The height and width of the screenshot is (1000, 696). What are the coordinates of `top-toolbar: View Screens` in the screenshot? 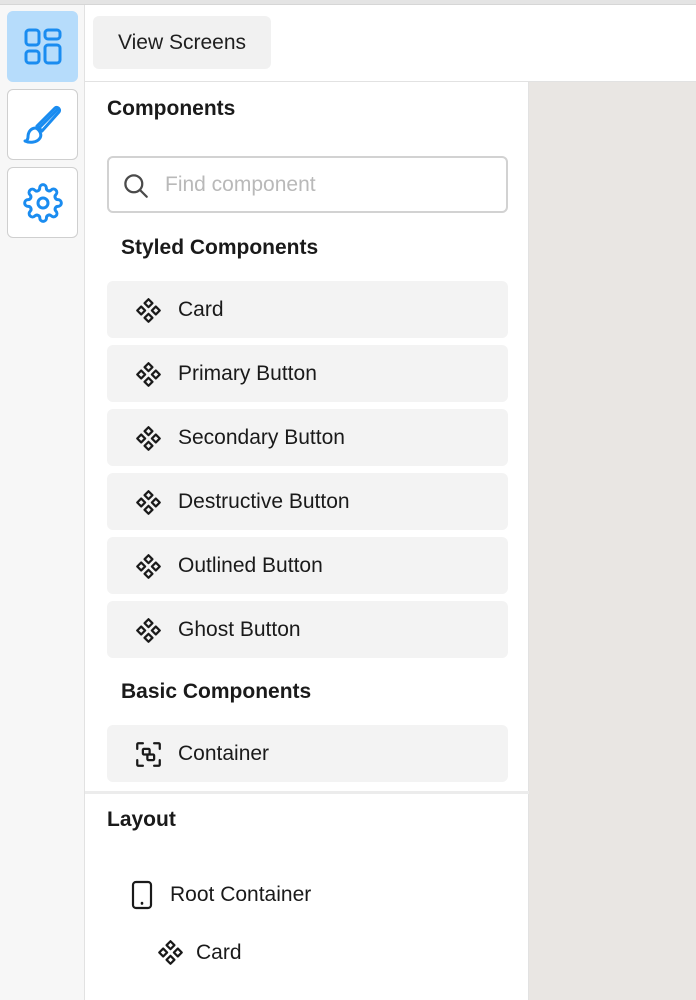 It's located at (390, 43).